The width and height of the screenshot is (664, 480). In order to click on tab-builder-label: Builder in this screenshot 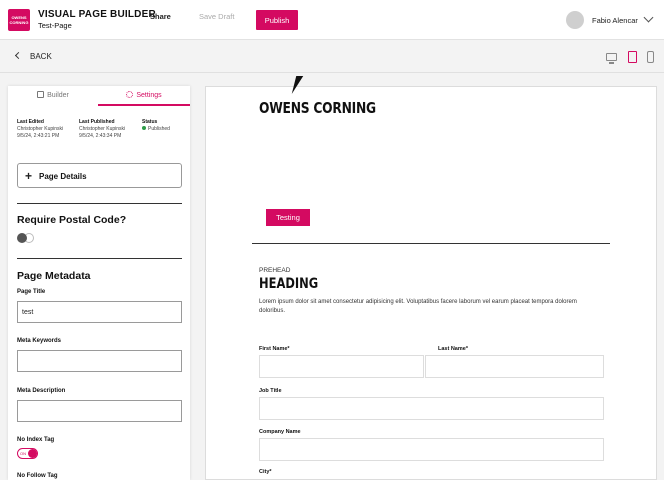, I will do `click(58, 95)`.